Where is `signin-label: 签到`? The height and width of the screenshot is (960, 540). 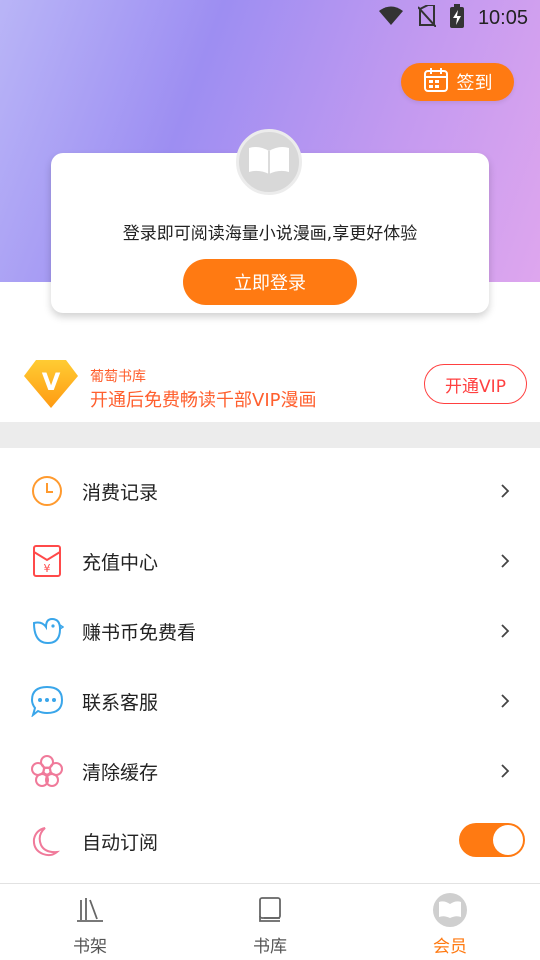 signin-label: 签到 is located at coordinates (474, 83).